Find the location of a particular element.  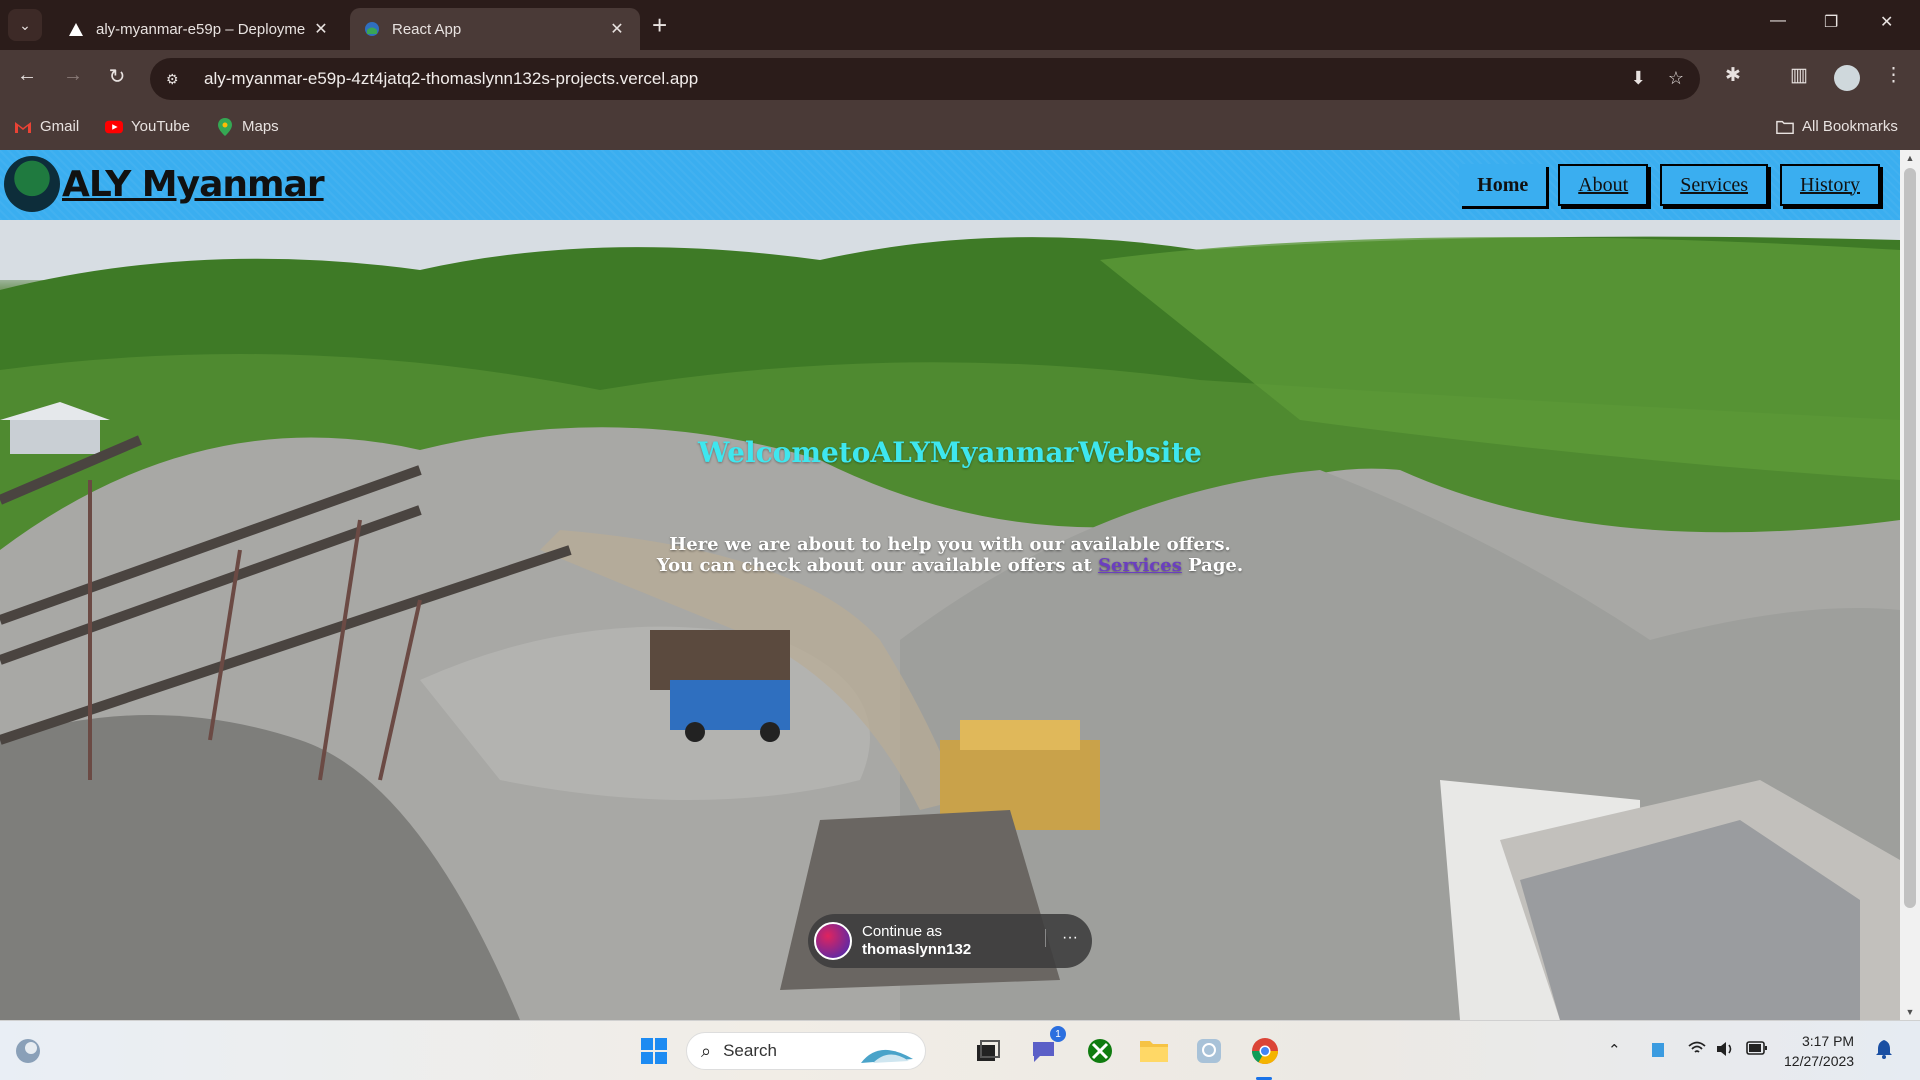

all-bookmarks-button: All Bookmarks is located at coordinates (1837, 126).